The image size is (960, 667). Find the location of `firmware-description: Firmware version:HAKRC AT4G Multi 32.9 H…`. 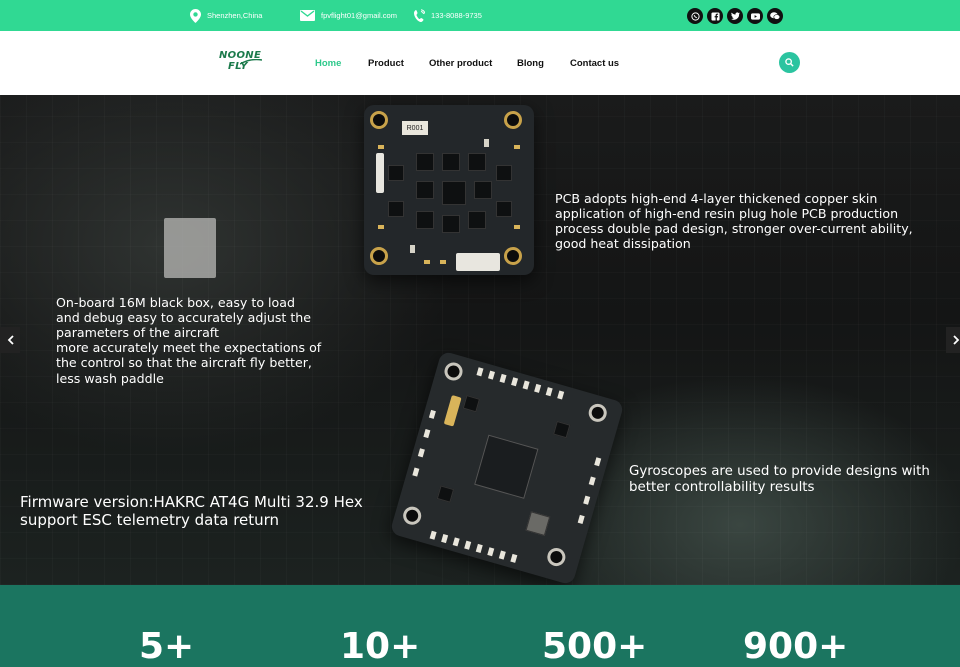

firmware-description: Firmware version:HAKRC AT4G Multi 32.9 H… is located at coordinates (191, 511).